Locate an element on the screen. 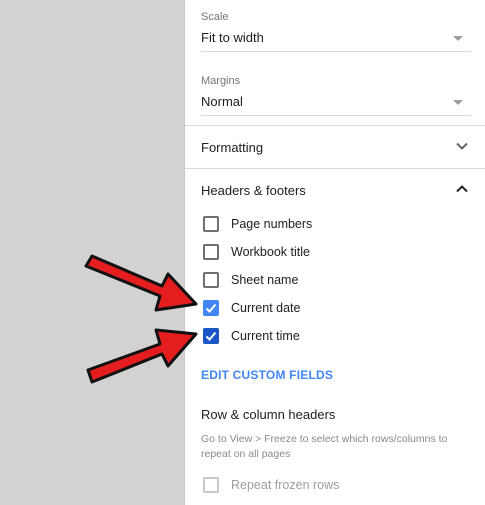  margins-label: Margins is located at coordinates (221, 81).